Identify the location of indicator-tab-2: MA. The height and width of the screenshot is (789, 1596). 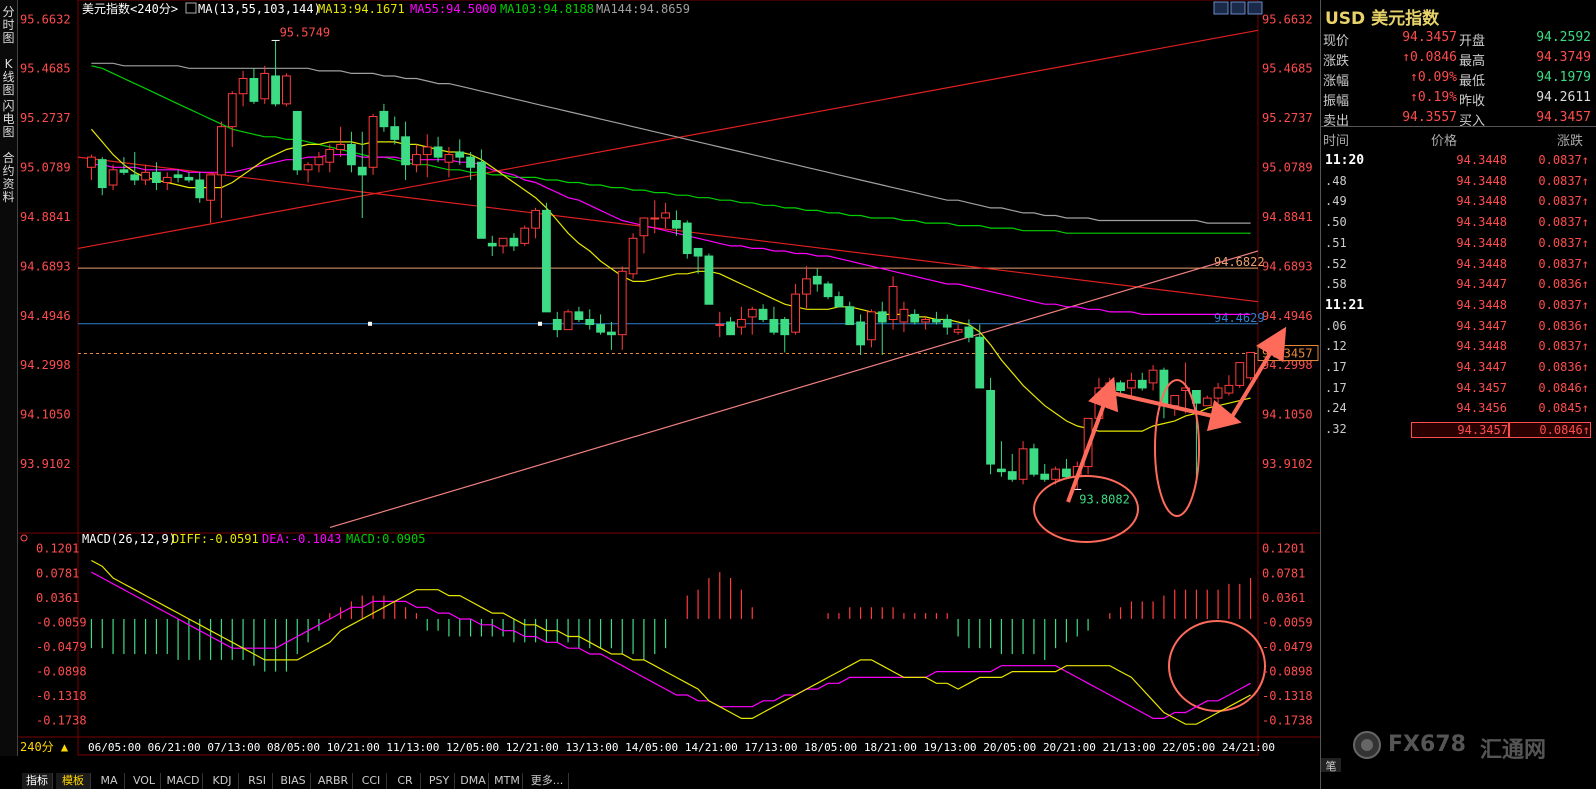
(109, 781).